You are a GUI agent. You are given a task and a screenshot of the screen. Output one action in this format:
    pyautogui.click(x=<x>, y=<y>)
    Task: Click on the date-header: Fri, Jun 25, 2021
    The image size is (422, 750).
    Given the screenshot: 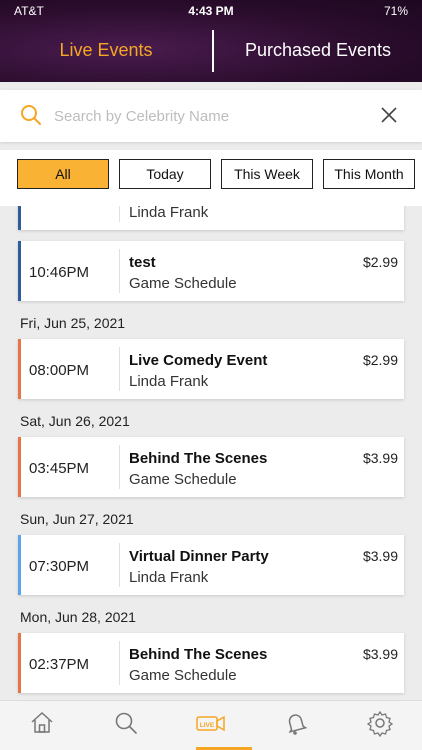 What is the action you would take?
    pyautogui.click(x=73, y=323)
    